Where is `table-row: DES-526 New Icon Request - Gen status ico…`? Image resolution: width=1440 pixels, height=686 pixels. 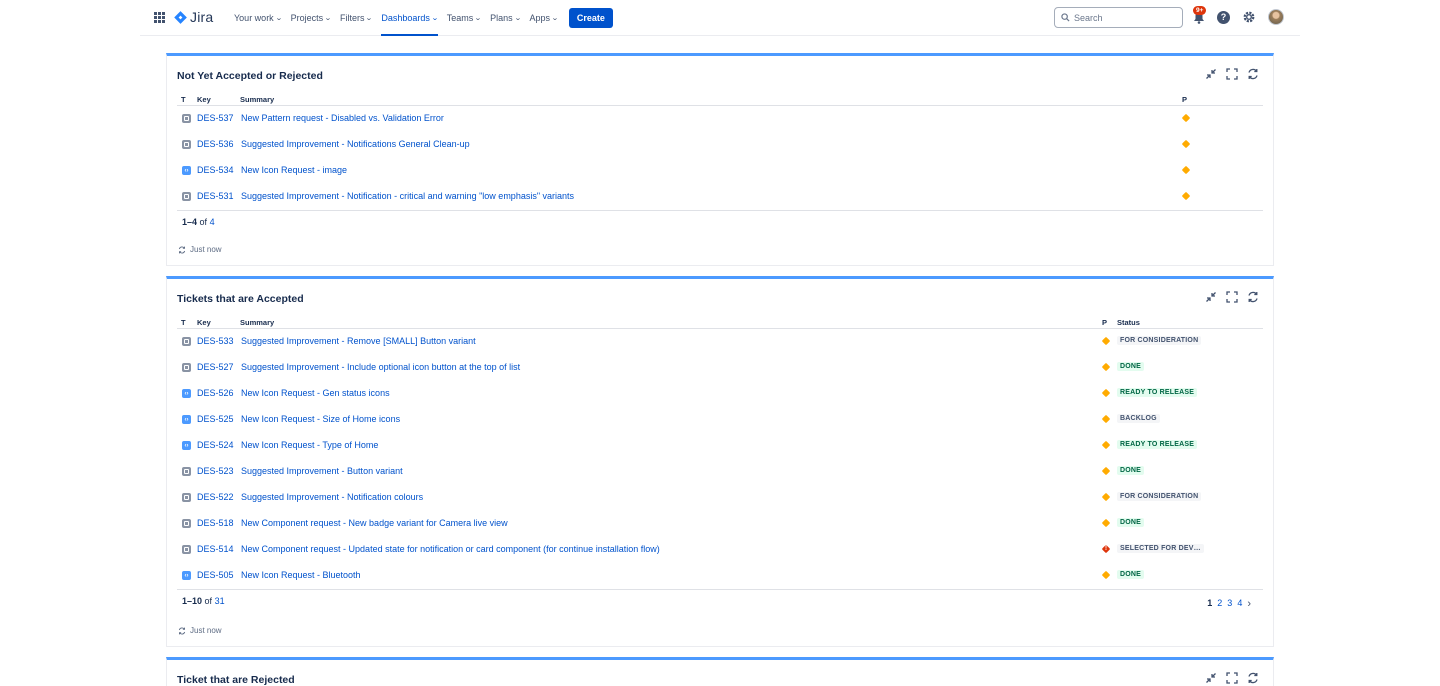 table-row: DES-526 New Icon Request - Gen status ico… is located at coordinates (720, 394).